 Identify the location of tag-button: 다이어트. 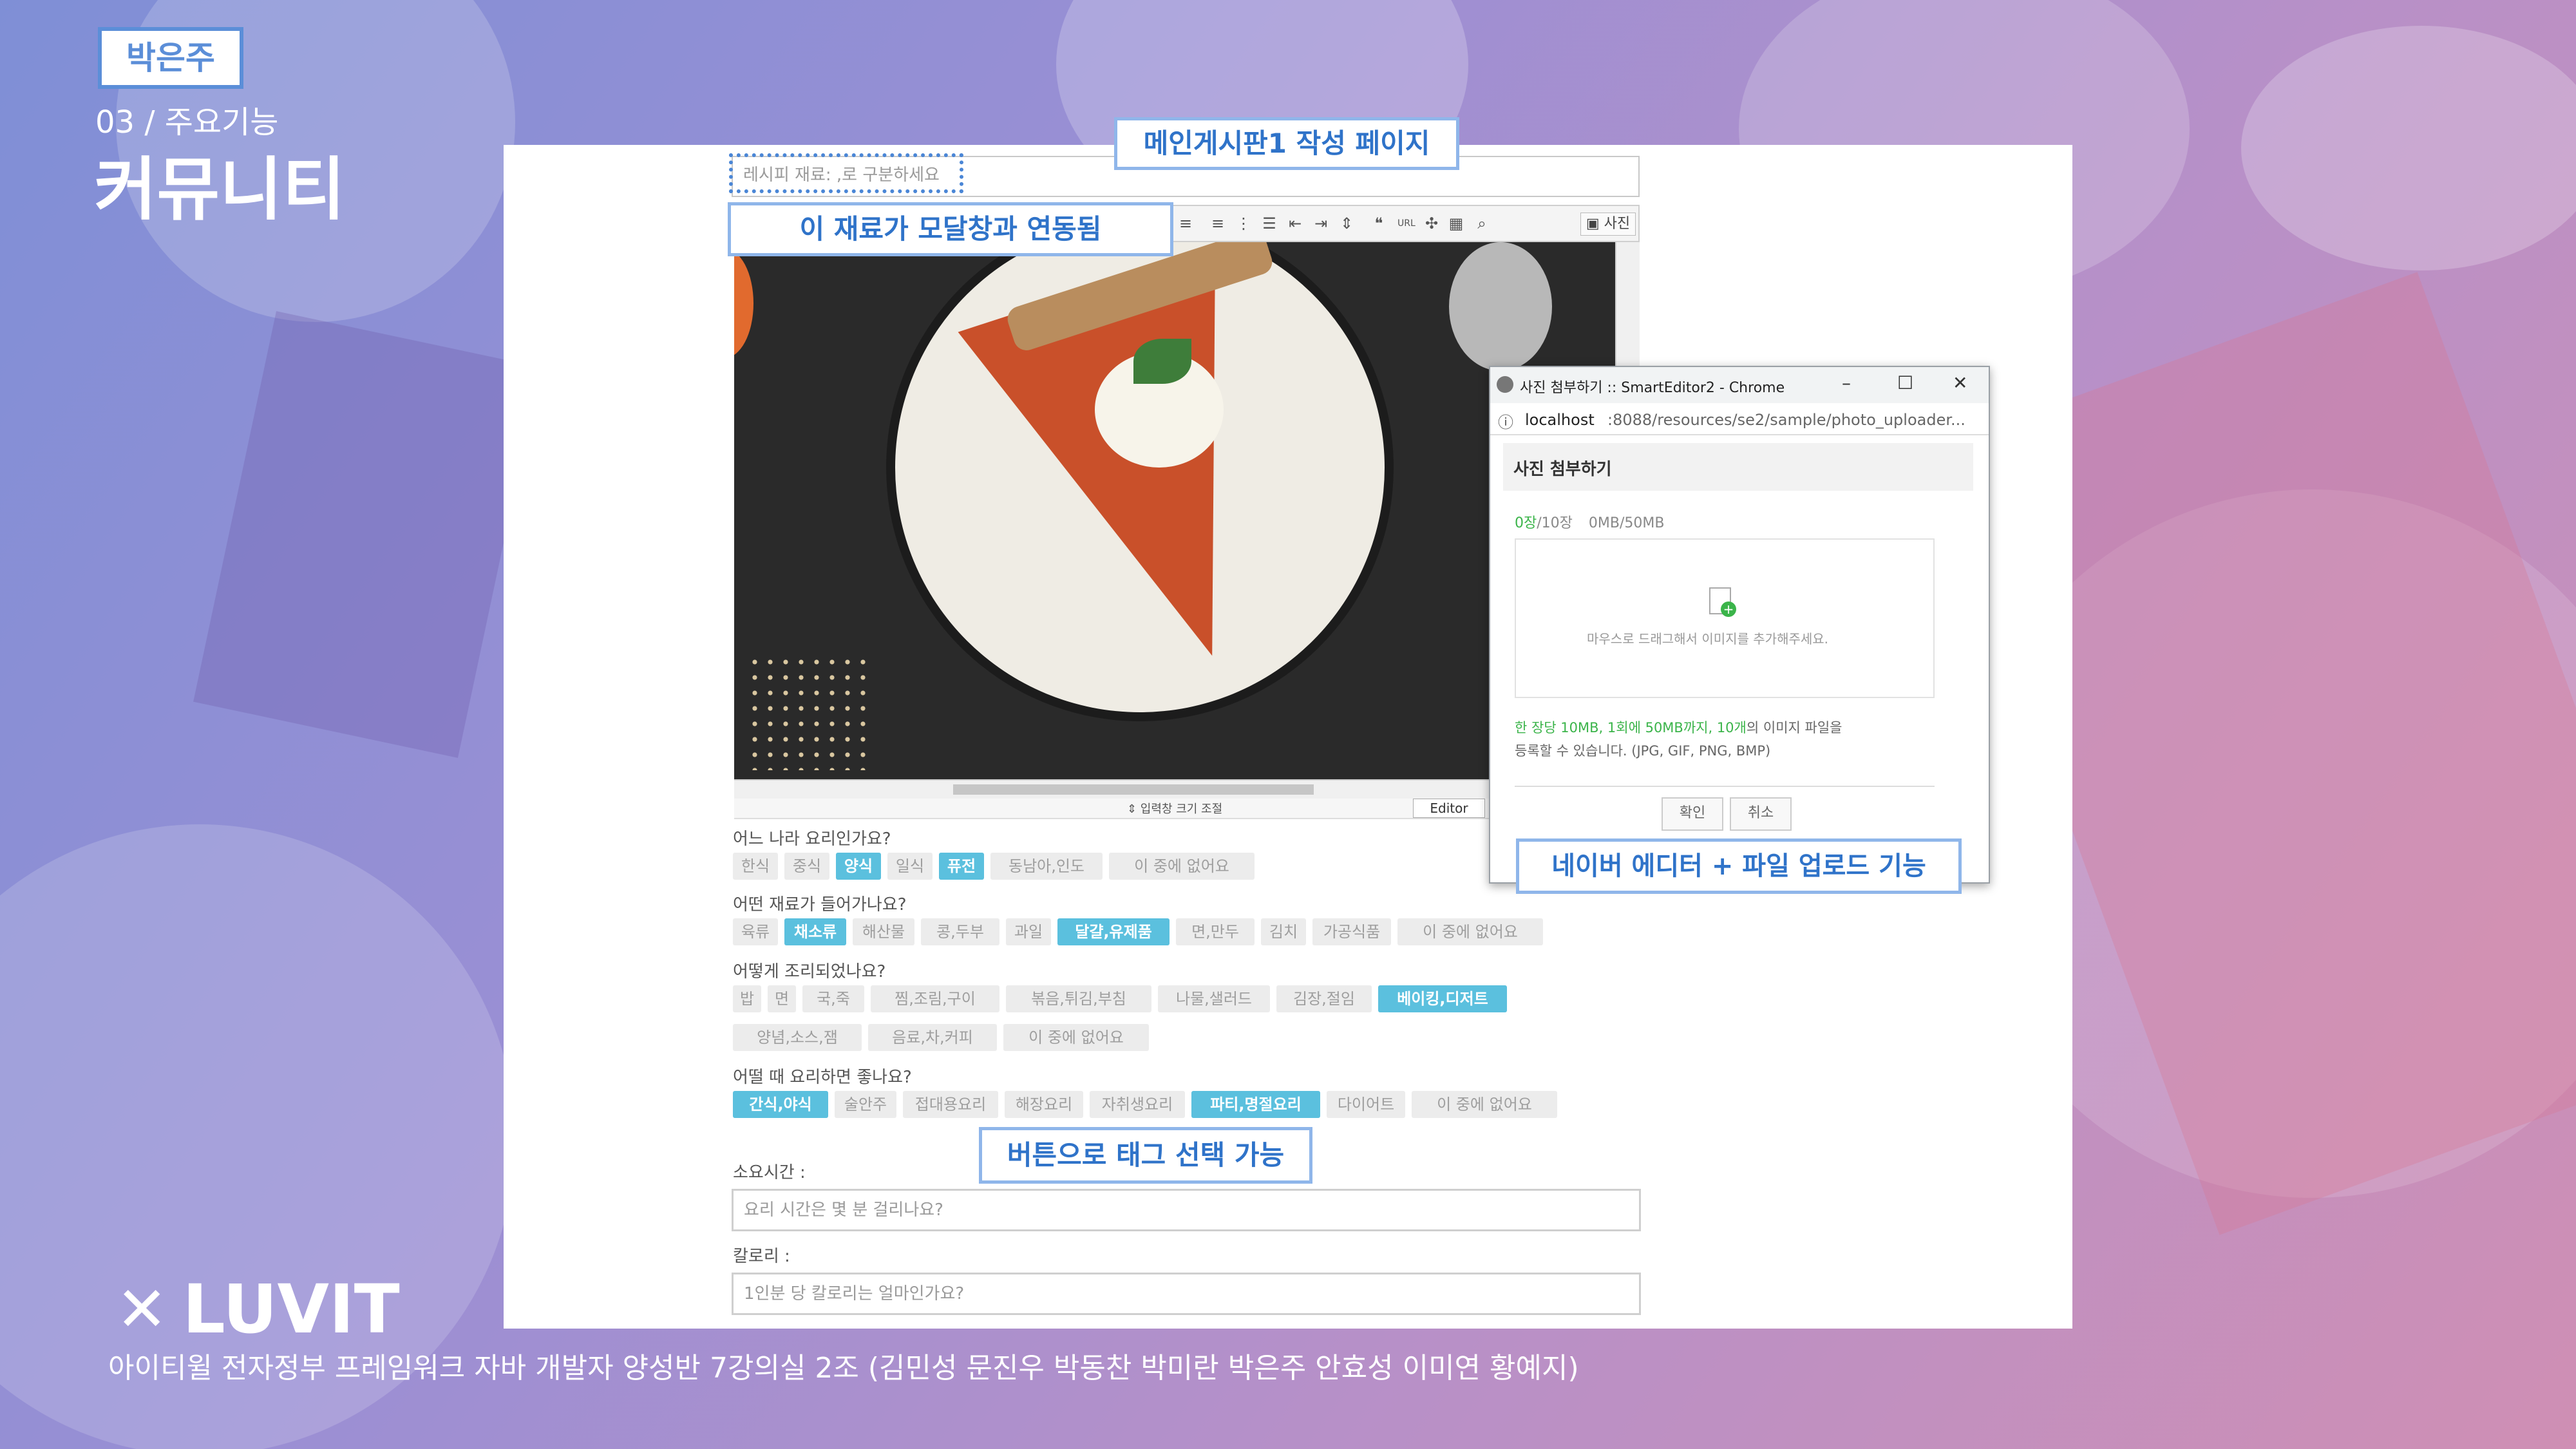
(1366, 1104).